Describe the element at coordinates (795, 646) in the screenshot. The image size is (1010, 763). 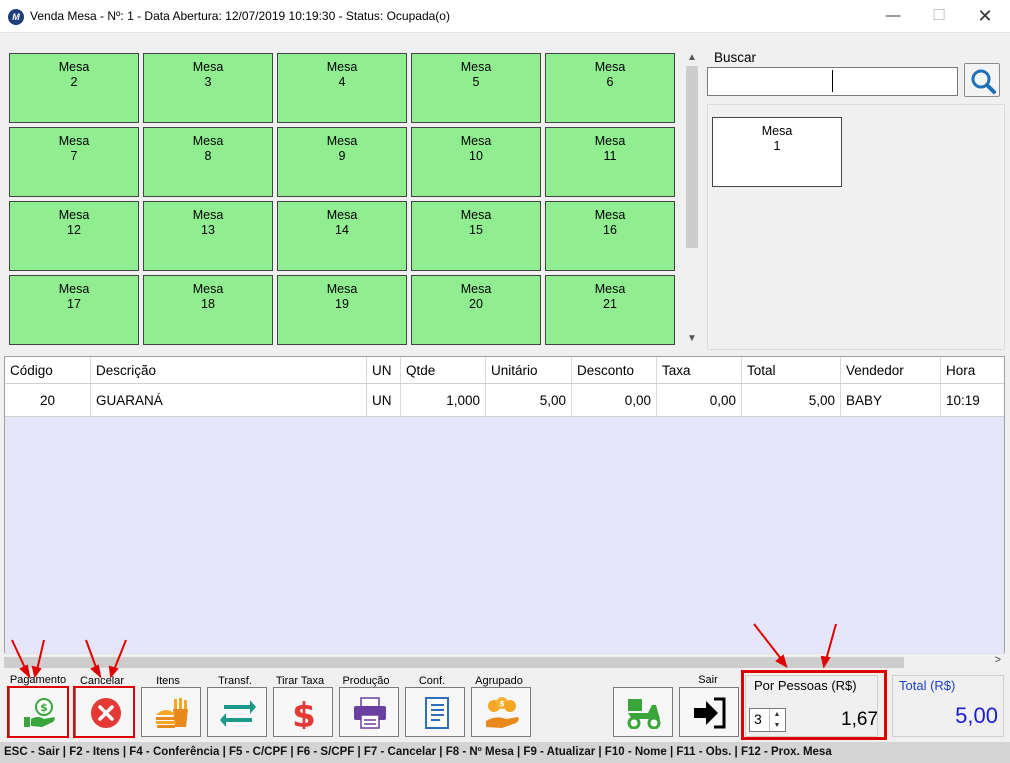
I see `annotation-arrows-right` at that location.